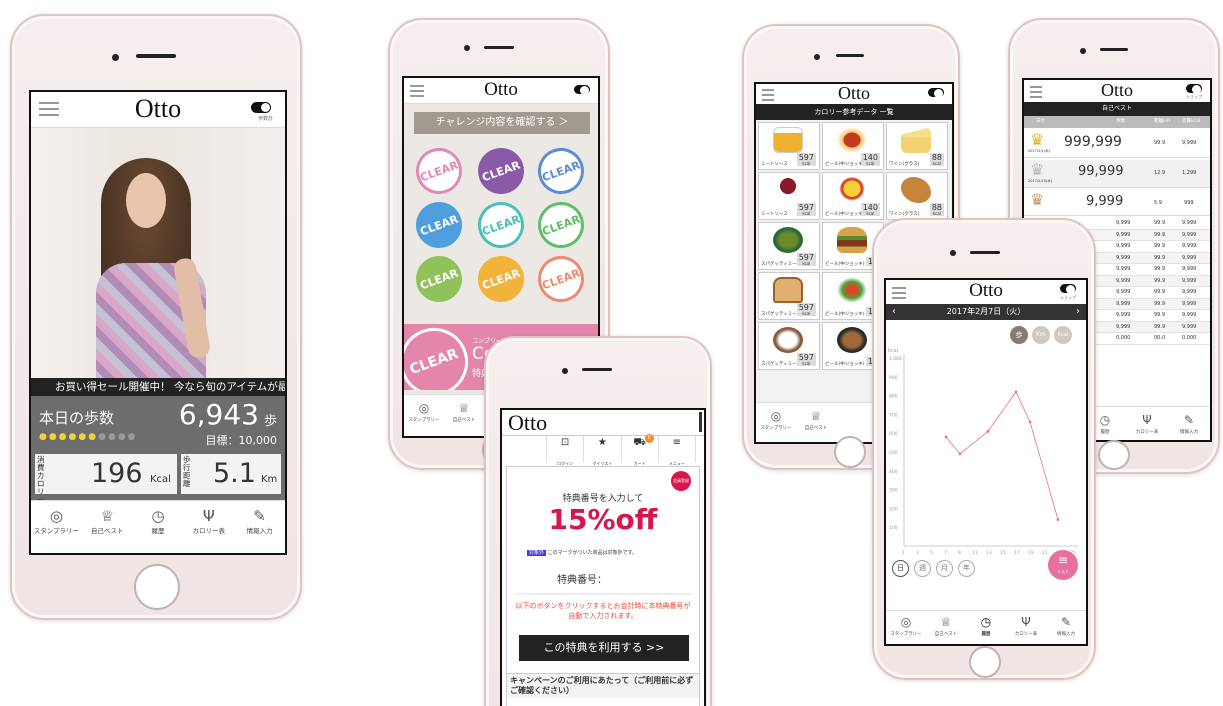  What do you see at coordinates (1037, 139) in the screenshot?
I see `gold-crown-icon: ♛` at bounding box center [1037, 139].